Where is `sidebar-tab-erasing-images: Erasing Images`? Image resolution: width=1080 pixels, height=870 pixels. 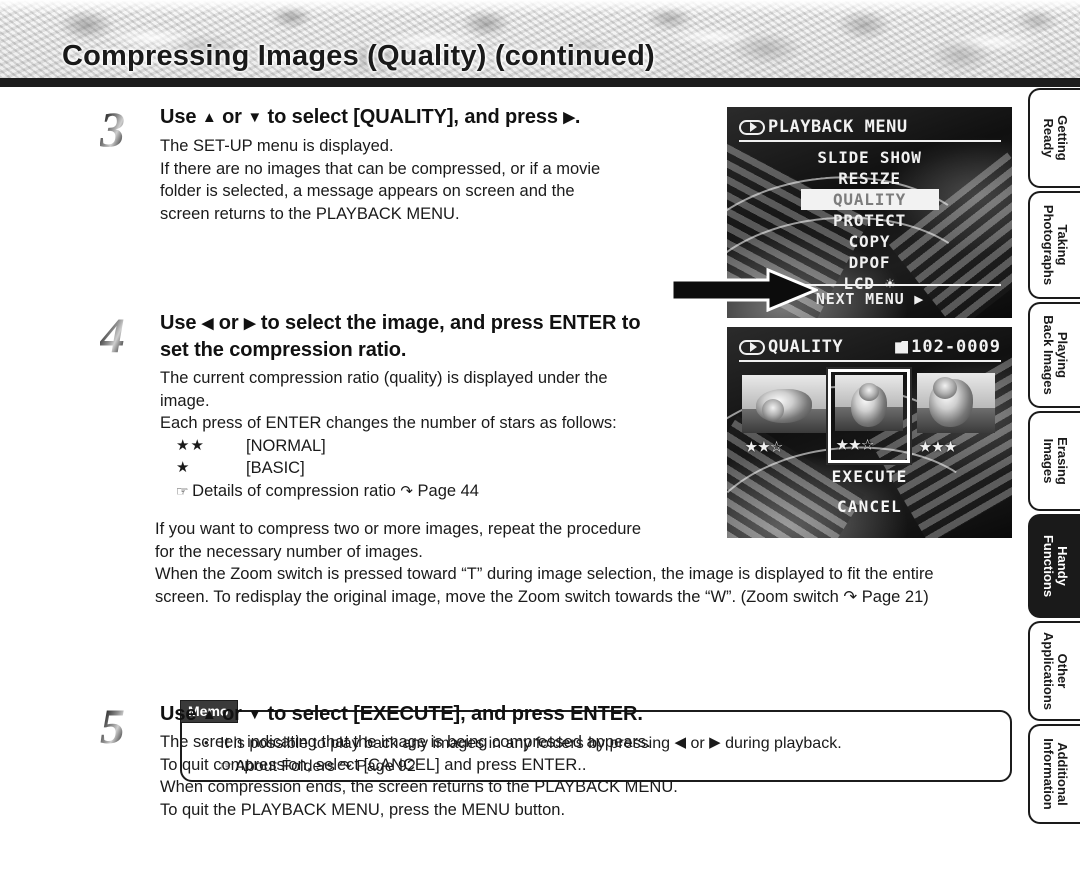 sidebar-tab-erasing-images: Erasing Images is located at coordinates (1054, 461).